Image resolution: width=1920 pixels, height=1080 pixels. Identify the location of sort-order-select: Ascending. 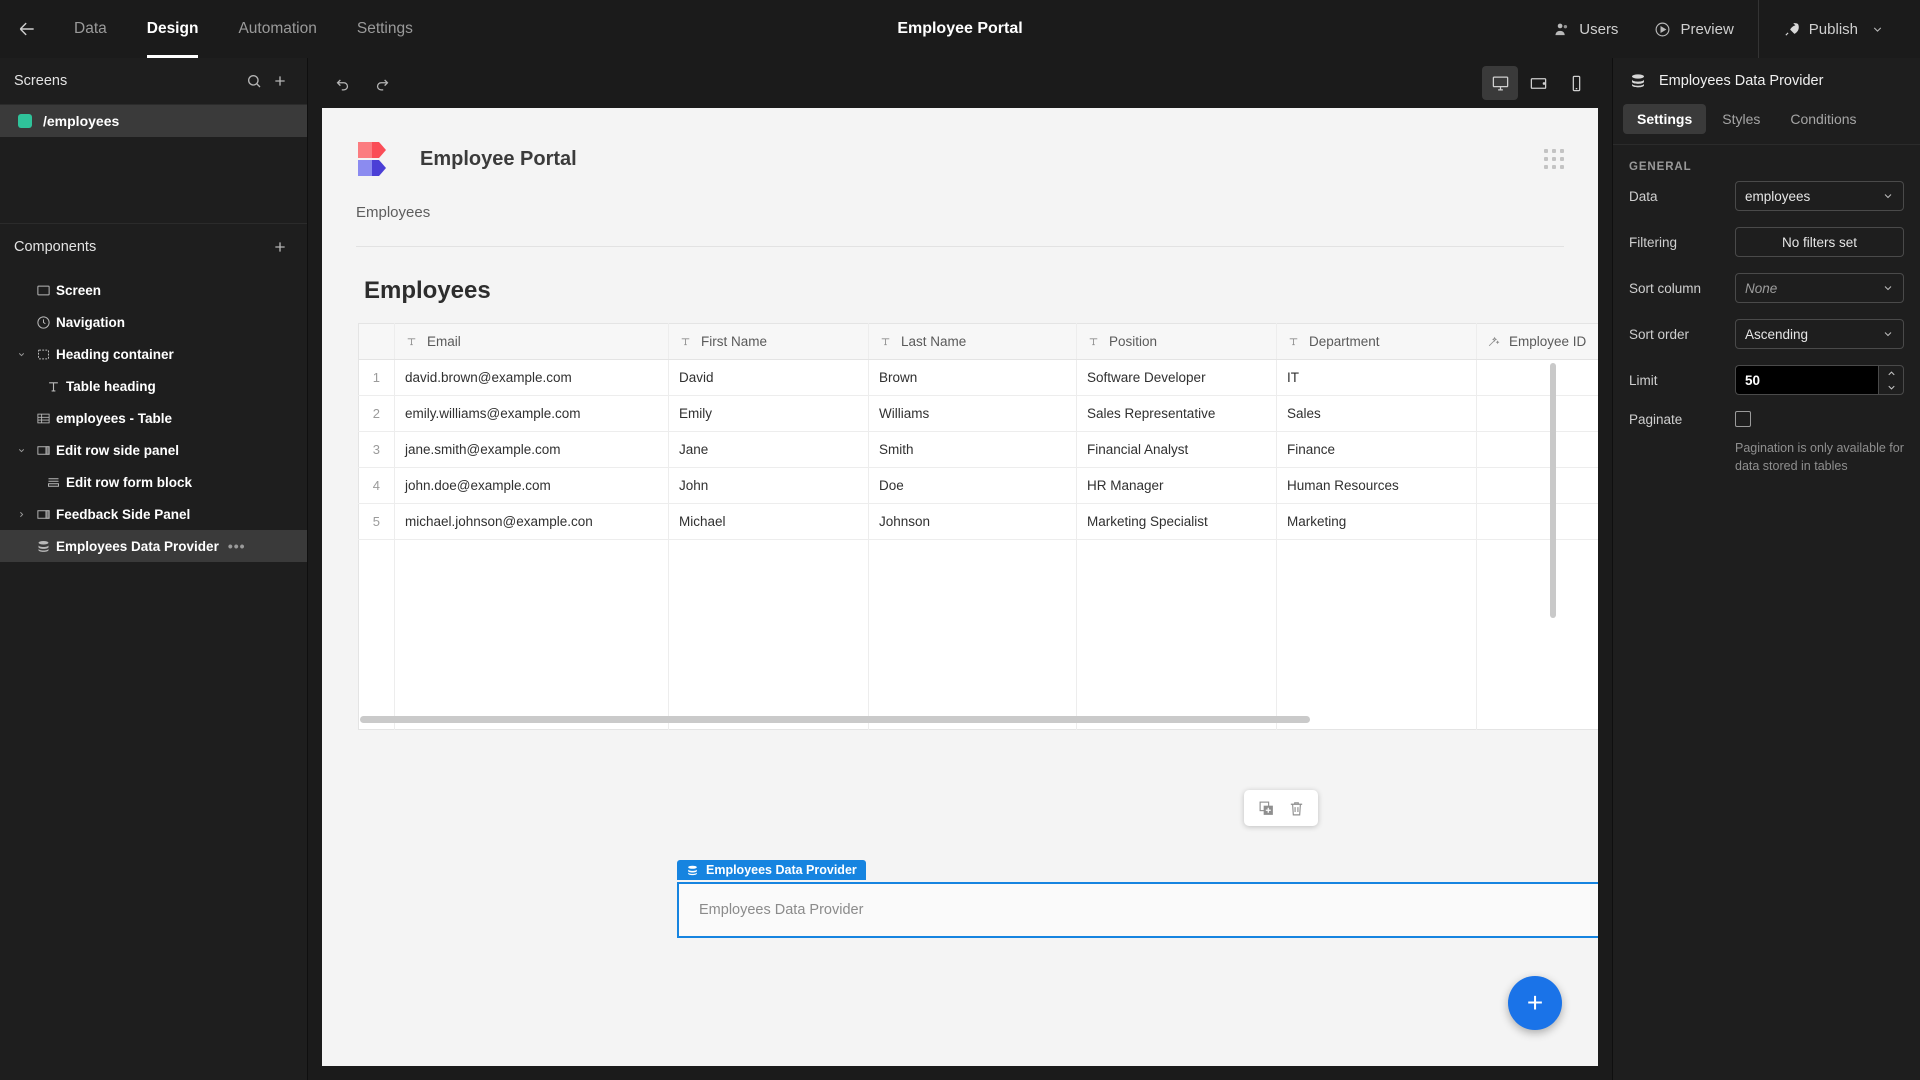
(1819, 334).